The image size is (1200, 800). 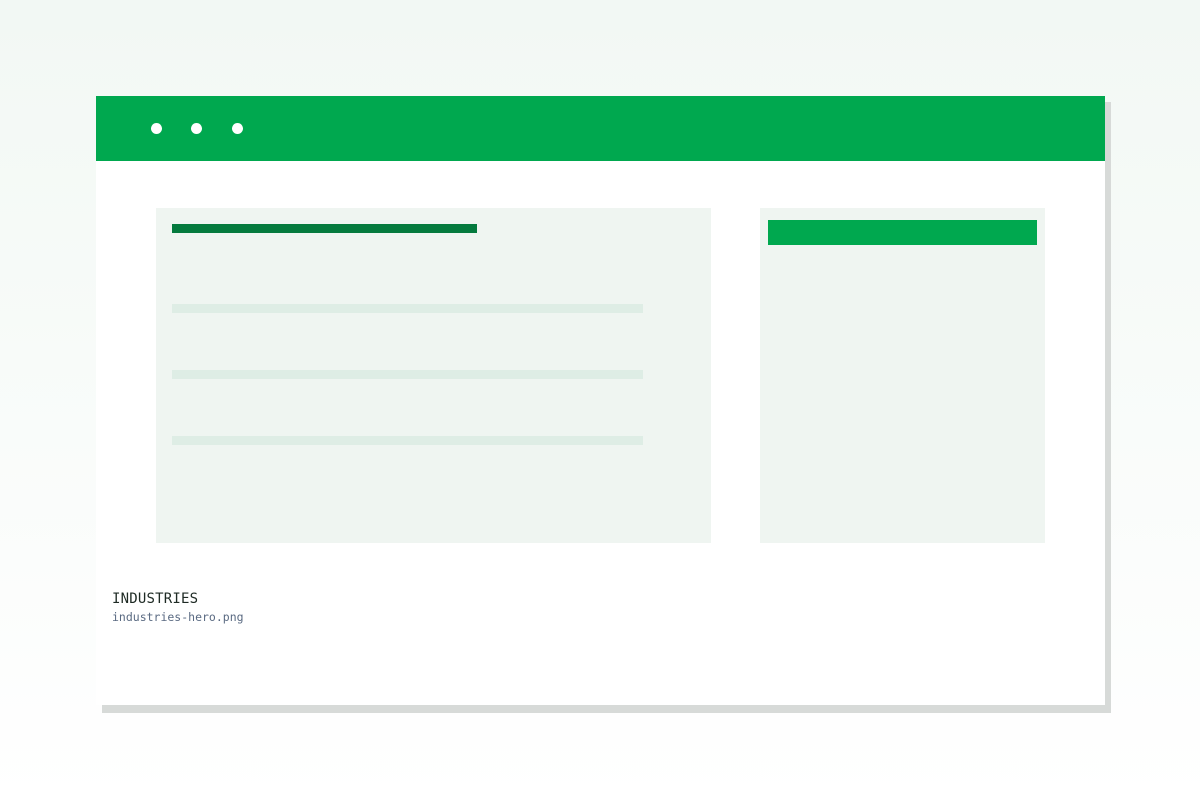 What do you see at coordinates (902, 375) in the screenshot?
I see `sidebar-panel` at bounding box center [902, 375].